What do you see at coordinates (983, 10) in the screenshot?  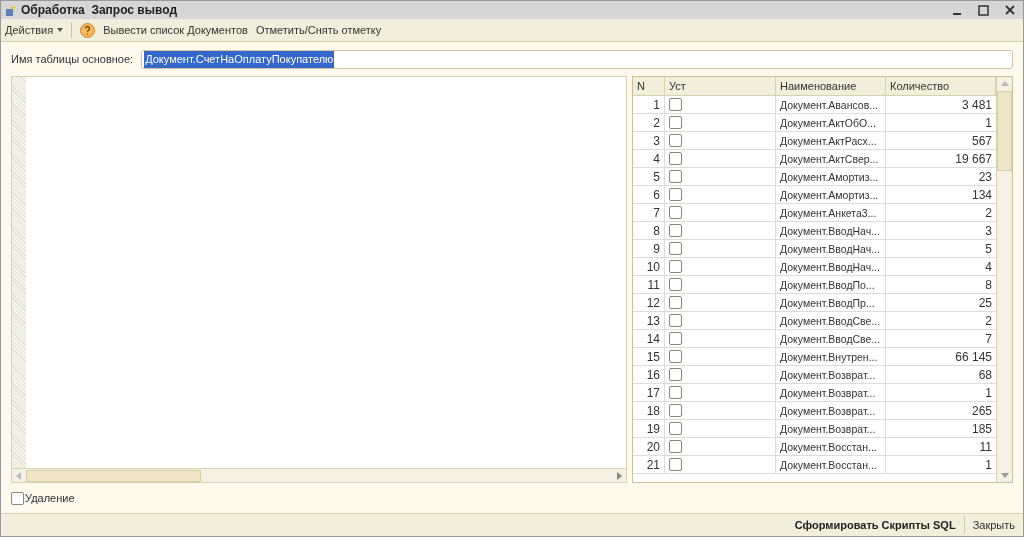 I see `maximize-icon` at bounding box center [983, 10].